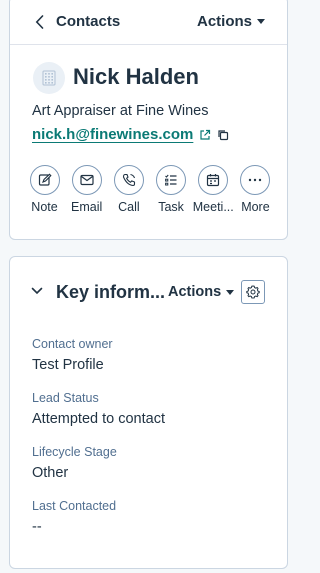 Image resolution: width=320 pixels, height=573 pixels. I want to click on last-contacted-label: Last Contacted, so click(74, 506).